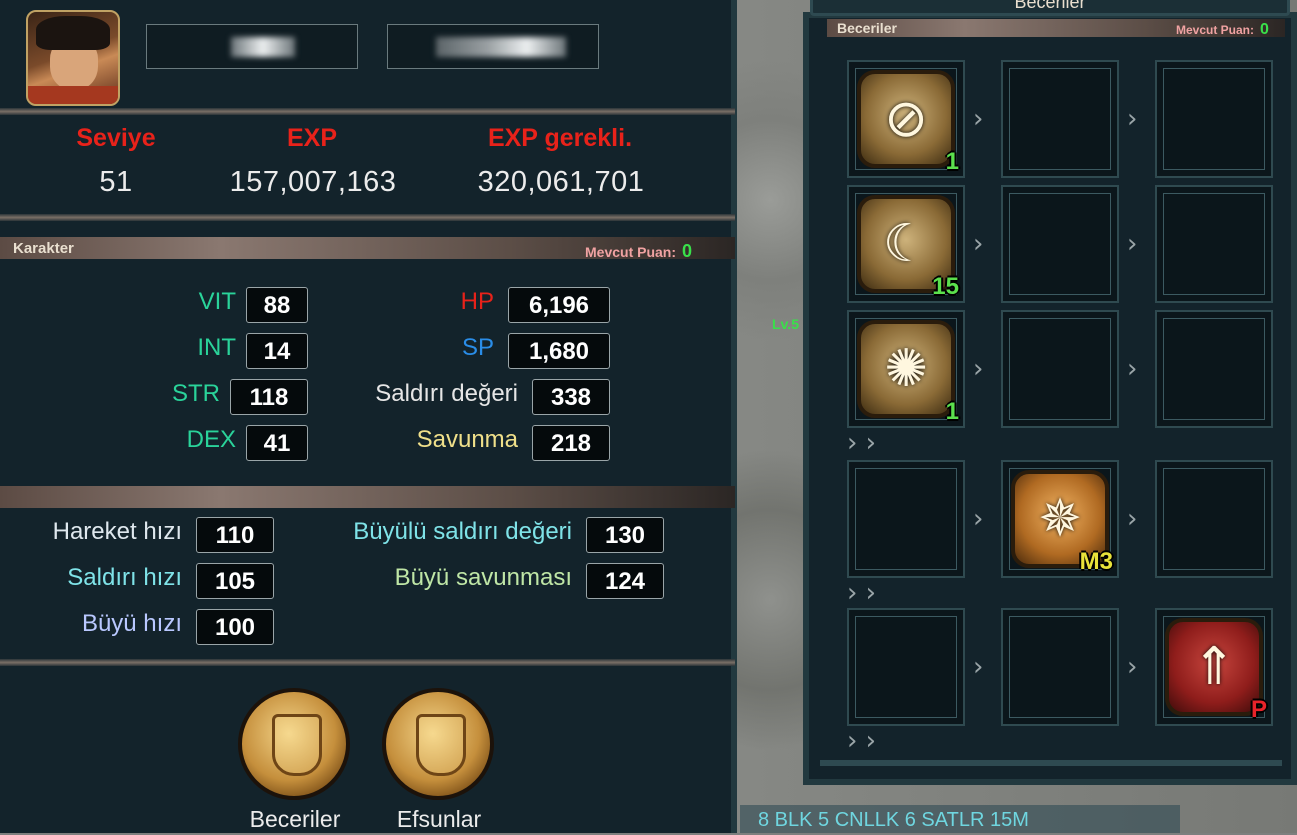 The image size is (1297, 835). What do you see at coordinates (906, 244) in the screenshot?
I see `skill-slot: ☾ 15` at bounding box center [906, 244].